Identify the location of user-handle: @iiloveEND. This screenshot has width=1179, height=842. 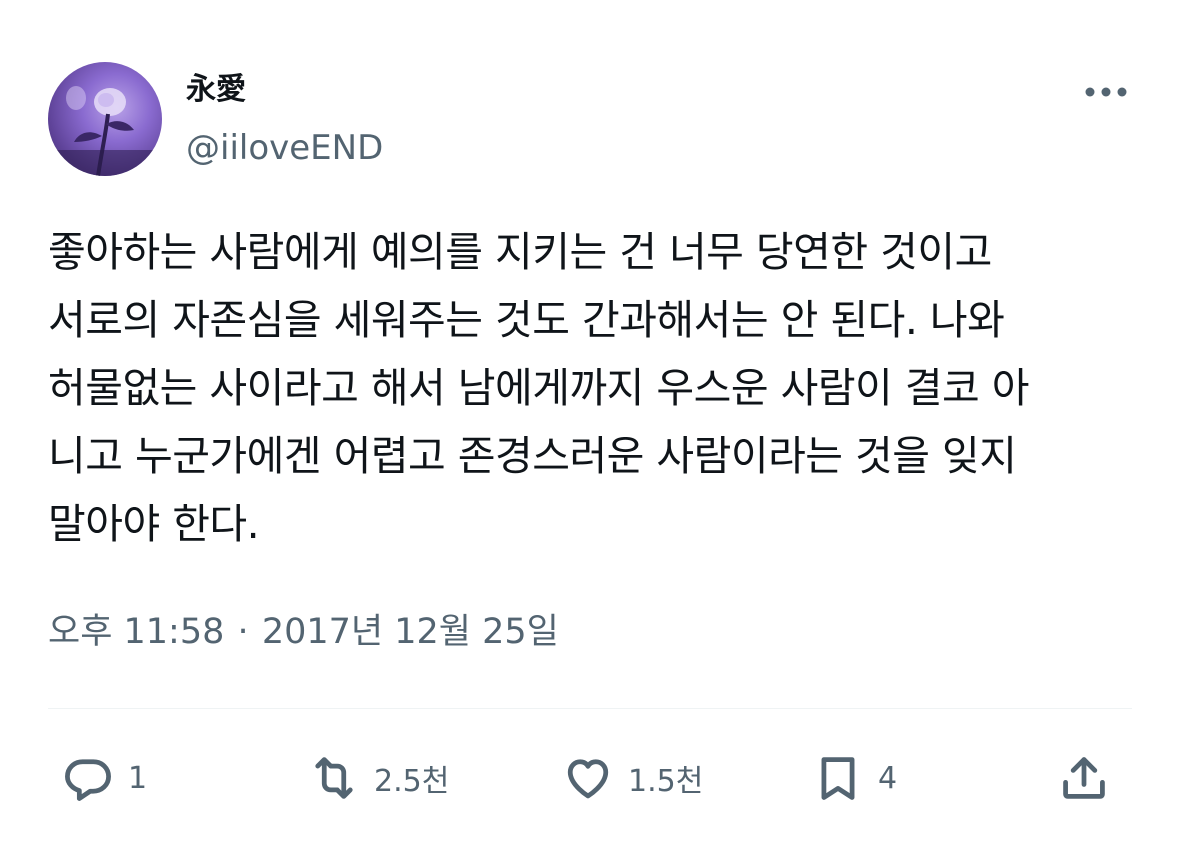
(284, 148).